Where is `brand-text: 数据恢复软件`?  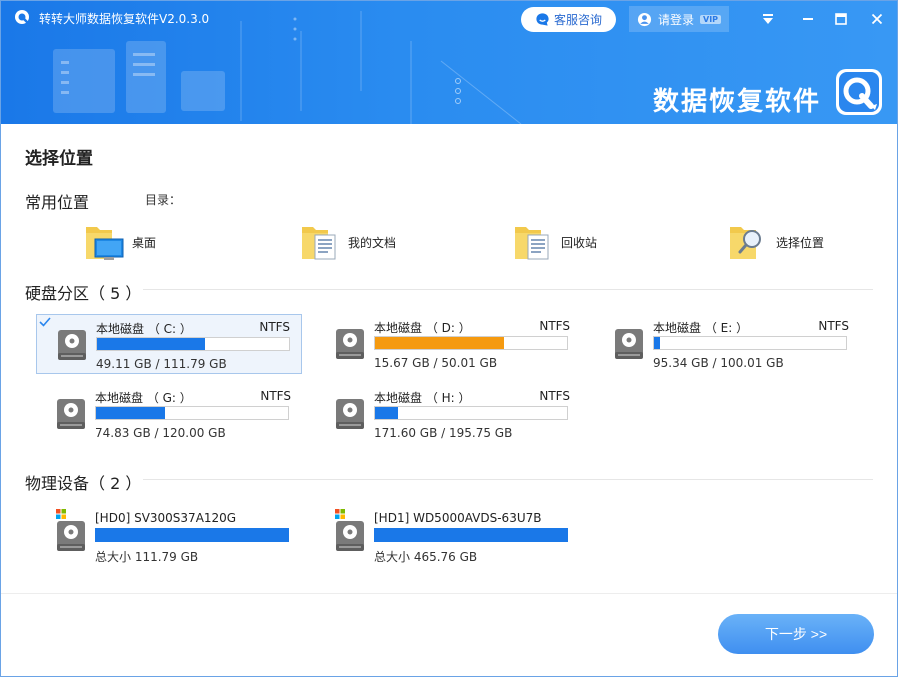
brand-text: 数据恢复软件 is located at coordinates (737, 102).